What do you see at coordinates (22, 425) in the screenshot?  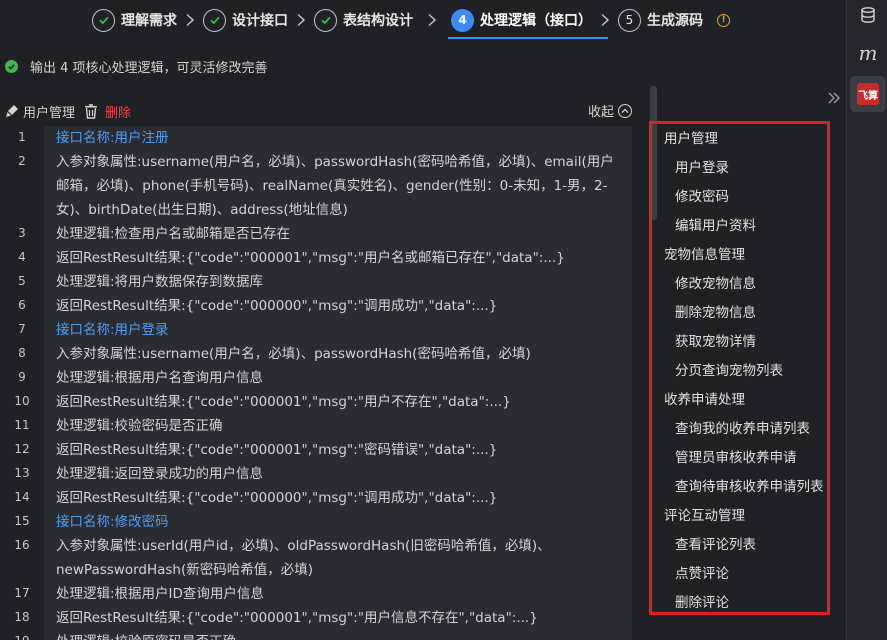 I see `line-number: 11` at bounding box center [22, 425].